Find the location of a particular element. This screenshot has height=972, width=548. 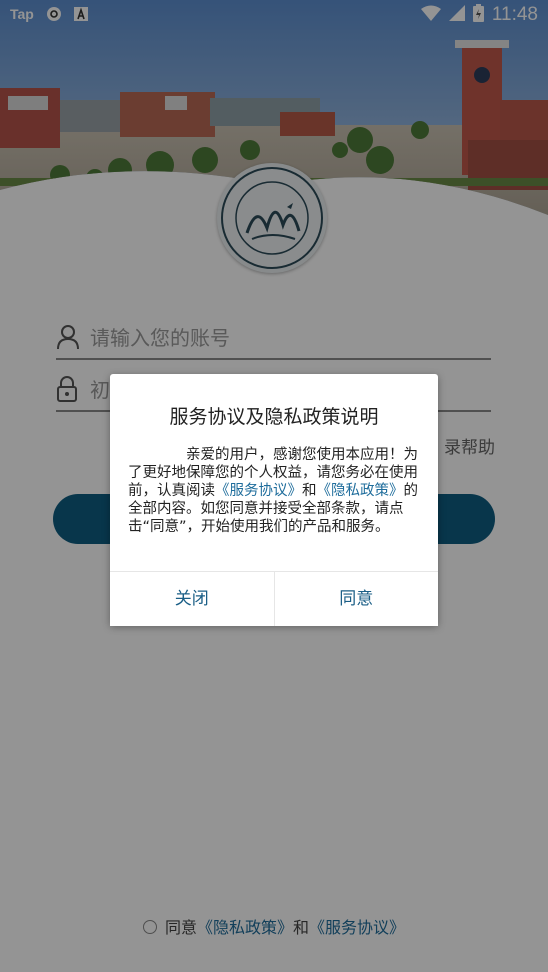

agree-button: 同意 is located at coordinates (355, 599).